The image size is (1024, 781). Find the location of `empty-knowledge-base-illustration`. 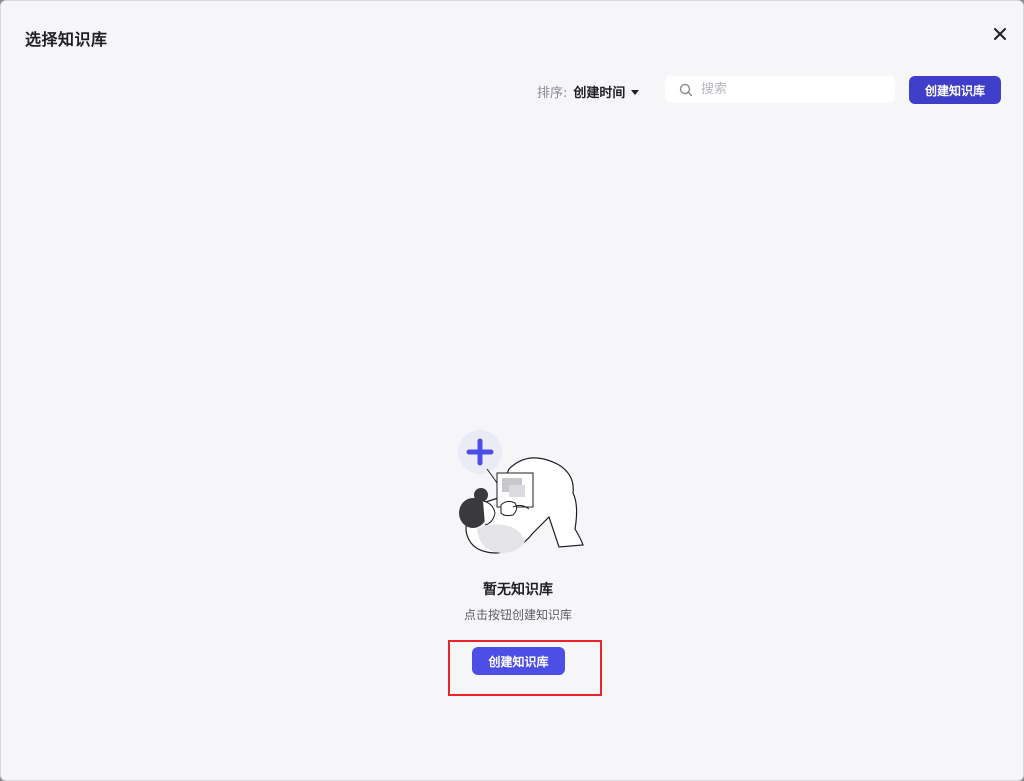

empty-knowledge-base-illustration is located at coordinates (521, 492).